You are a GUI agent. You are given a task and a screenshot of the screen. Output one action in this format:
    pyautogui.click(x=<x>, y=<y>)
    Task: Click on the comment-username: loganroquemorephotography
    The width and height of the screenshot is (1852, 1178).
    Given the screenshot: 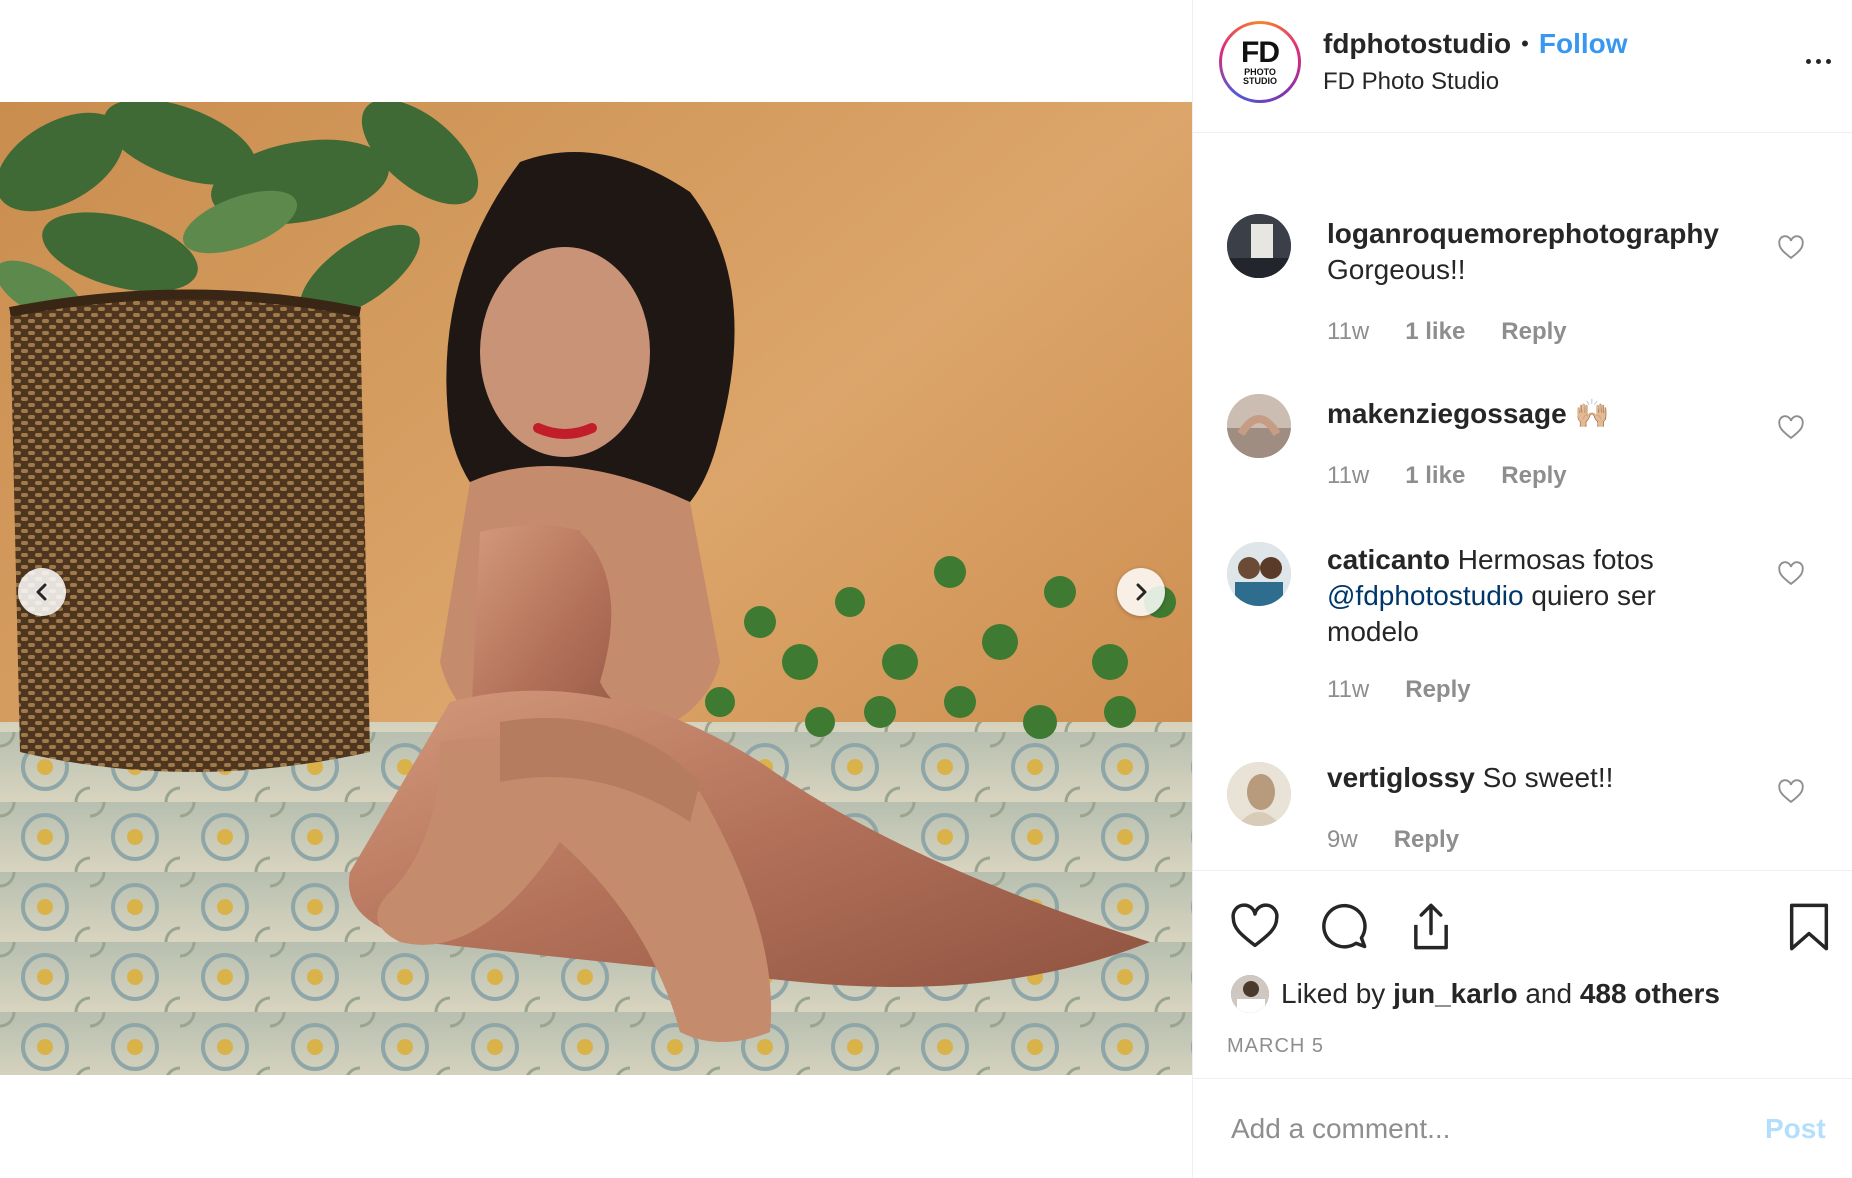 What is the action you would take?
    pyautogui.click(x=1523, y=233)
    